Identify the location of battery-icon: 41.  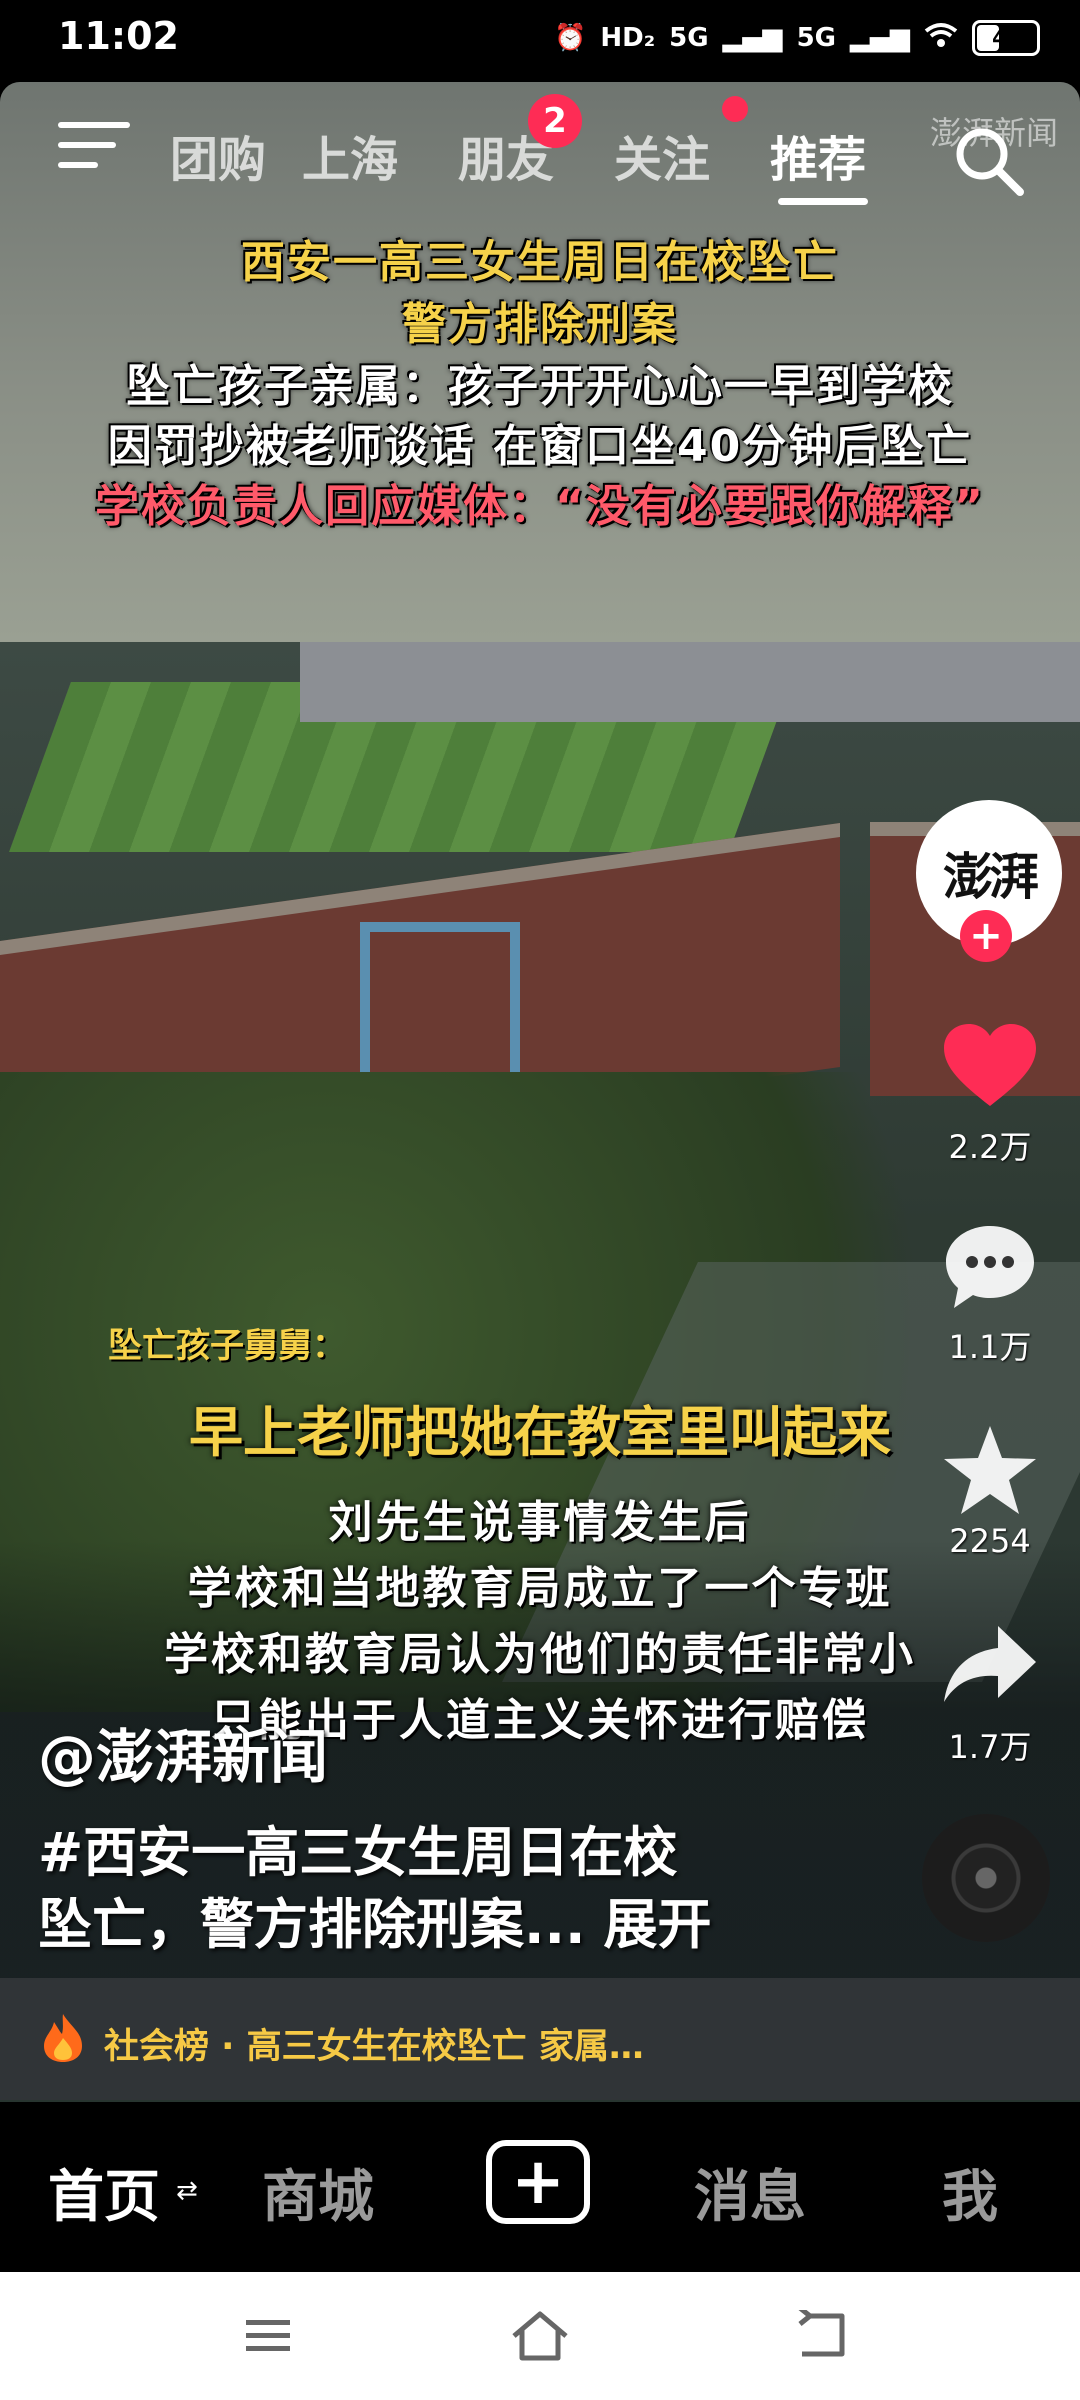
(1006, 38).